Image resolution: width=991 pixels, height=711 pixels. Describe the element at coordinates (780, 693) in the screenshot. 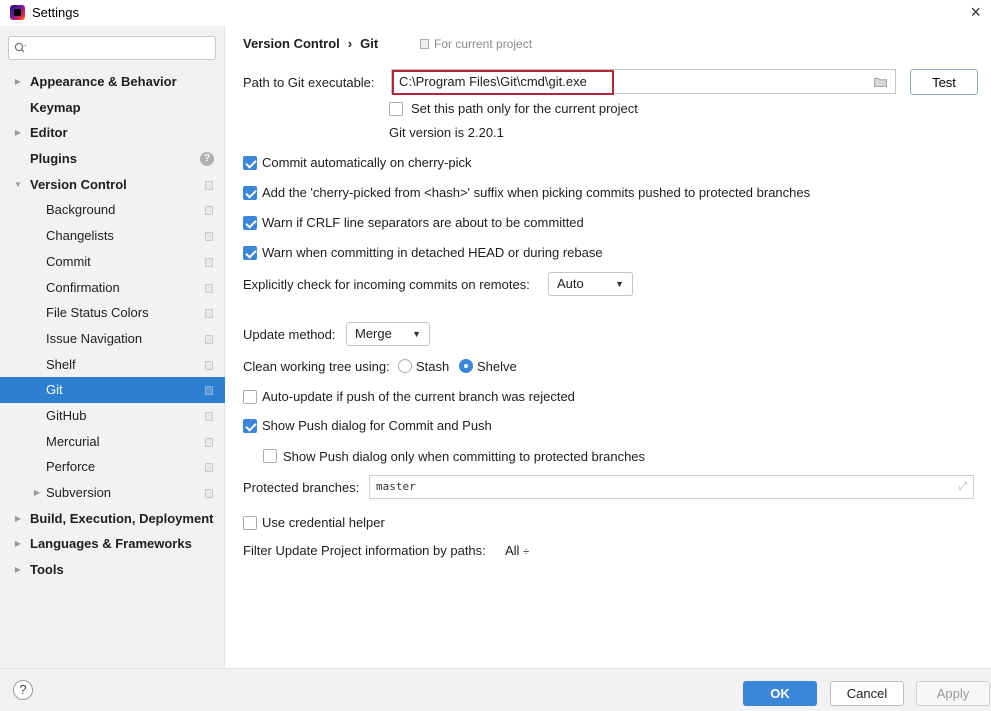

I see `ok-button: OK` at that location.